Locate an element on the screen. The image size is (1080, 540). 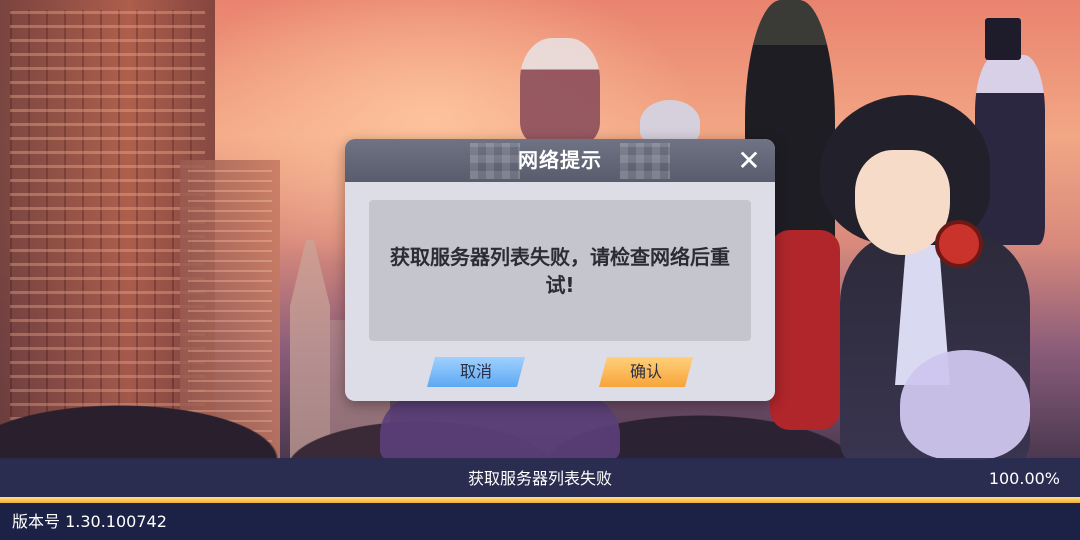
dialog-message: 获取服务器列表失败，请检查网络后重试! is located at coordinates (560, 270).